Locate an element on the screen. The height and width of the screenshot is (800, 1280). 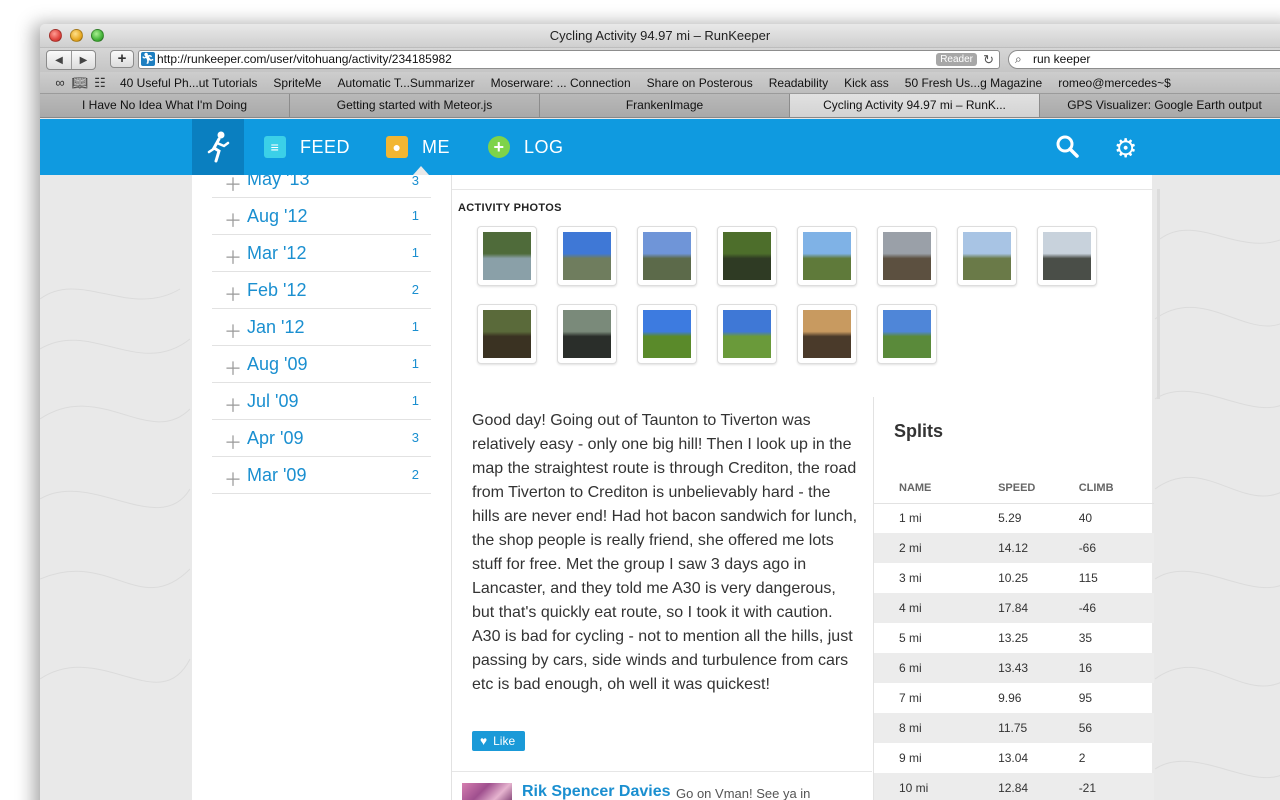
column-header: CLIMB is located at coordinates (1116, 488).